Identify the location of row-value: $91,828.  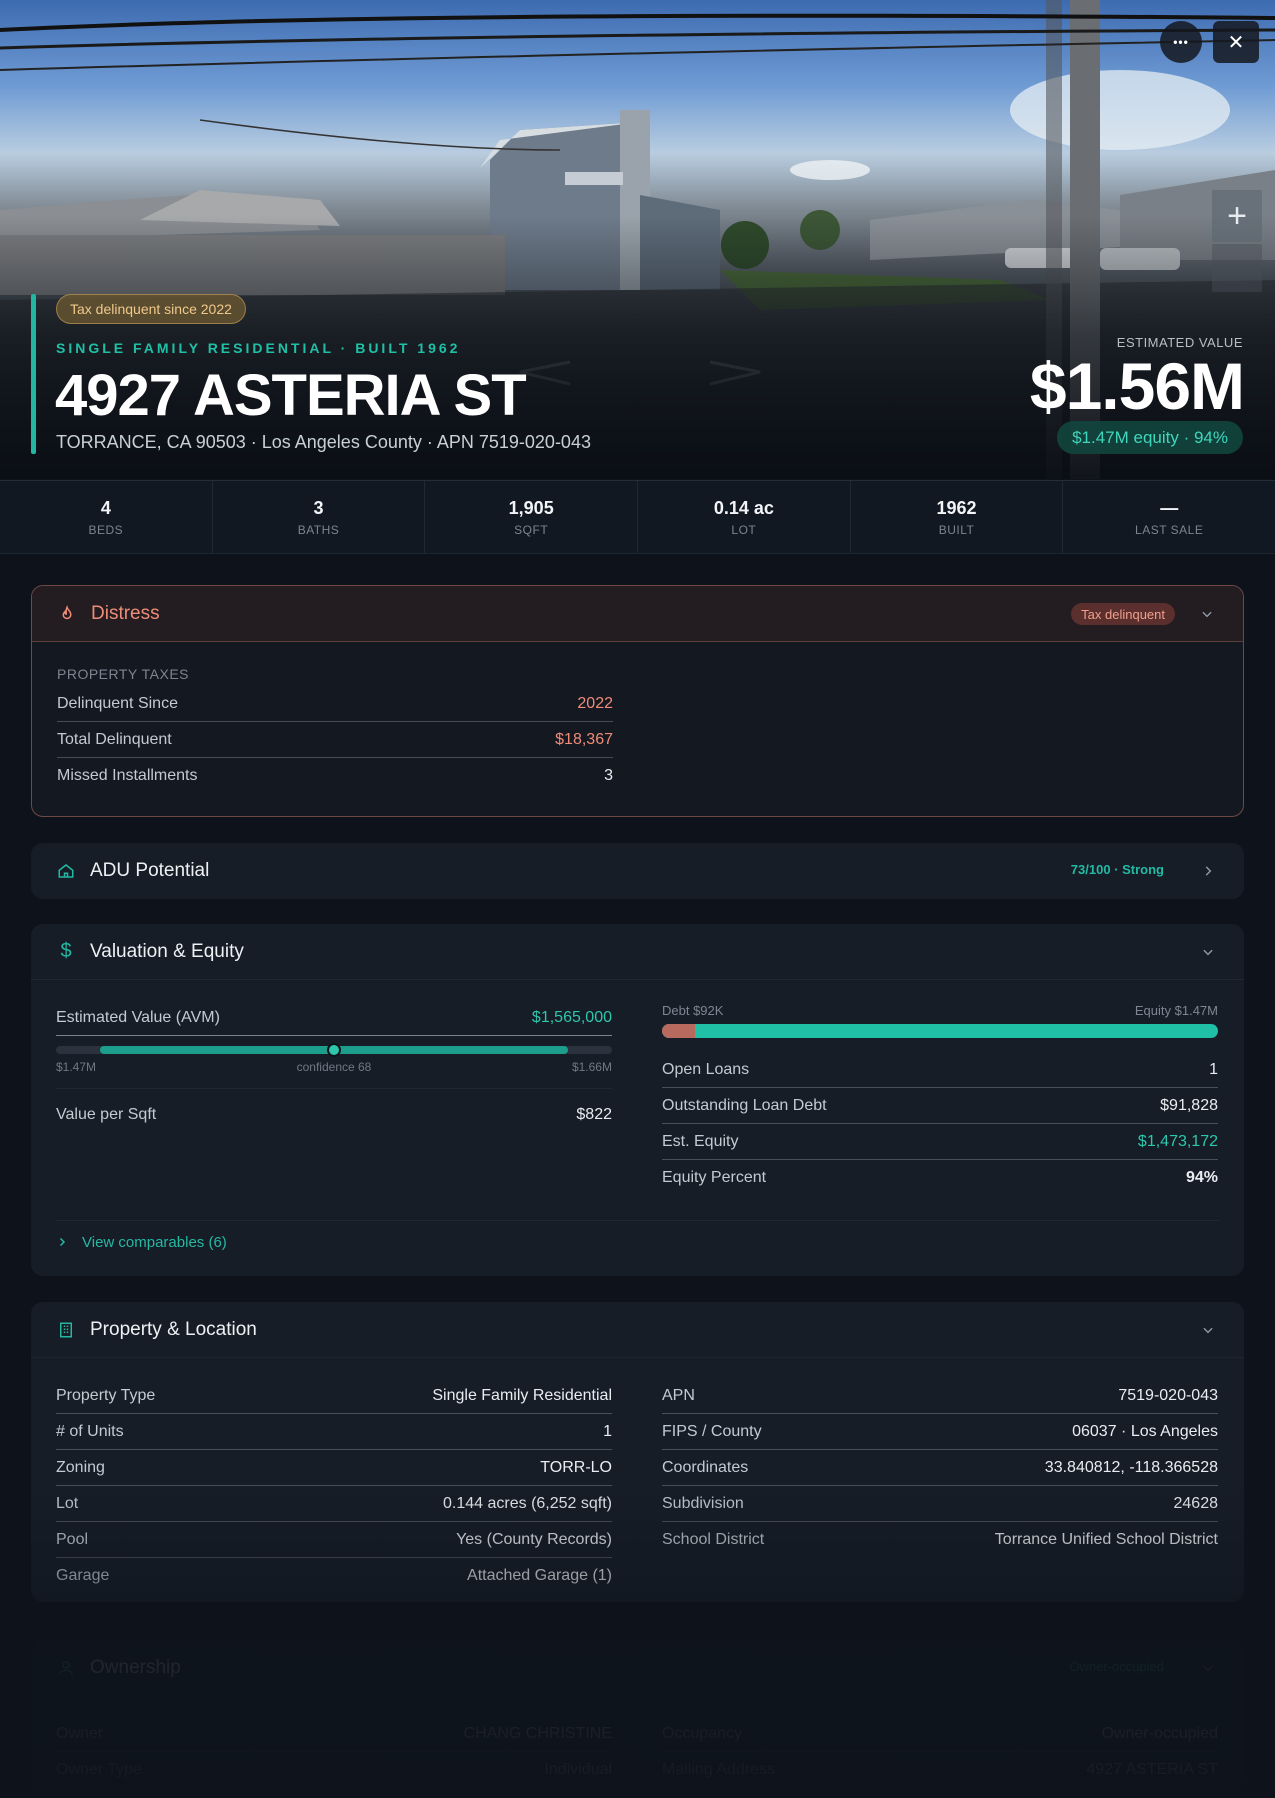
(1189, 1105).